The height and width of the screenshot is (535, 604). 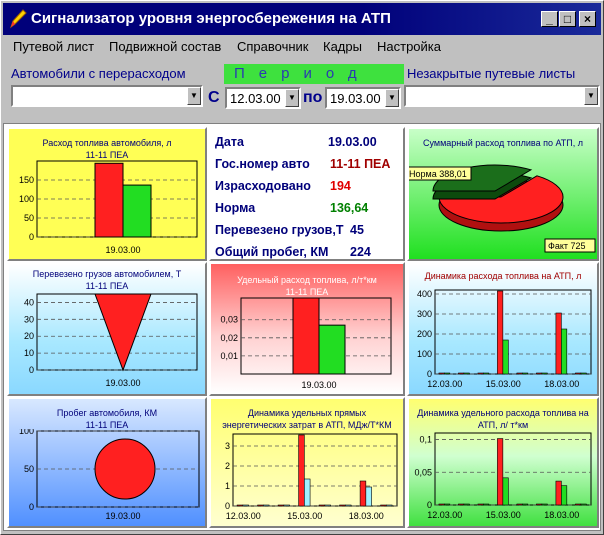 I want to click on menu-reference: Справочник, so click(x=273, y=46).